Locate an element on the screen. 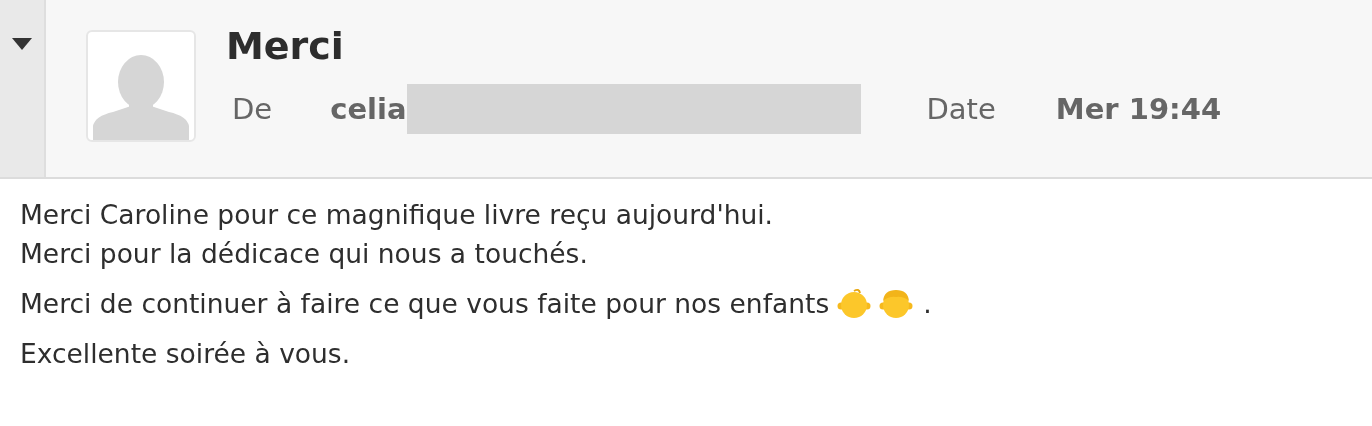 The height and width of the screenshot is (426, 1372). message-line: Merci de continuer à faire ce que vous faite pour nos enfants is located at coordinates (425, 303).